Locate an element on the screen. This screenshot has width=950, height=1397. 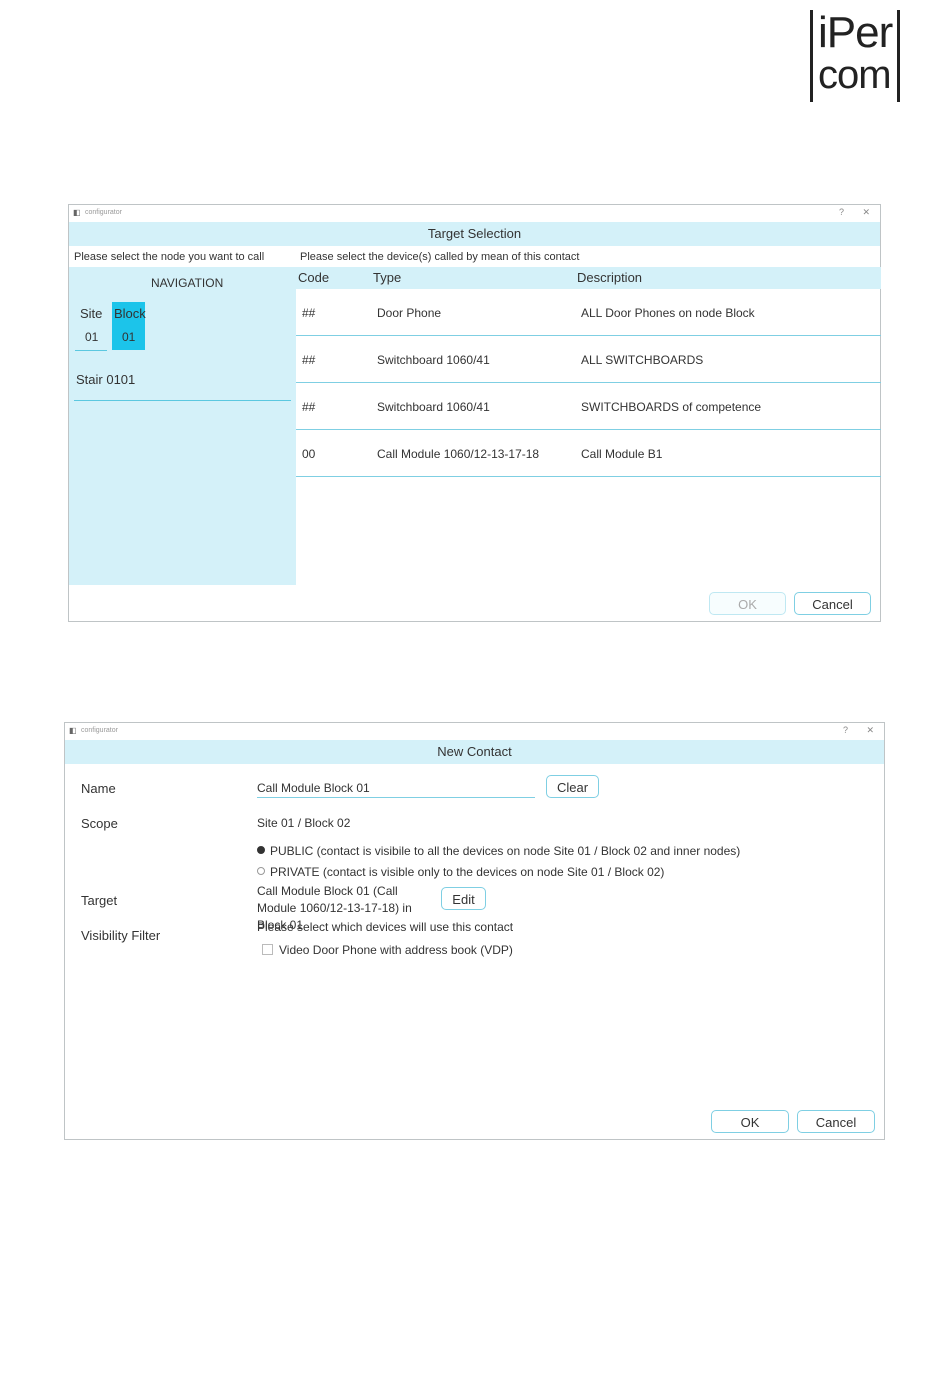
node-instruction: Please select the node you want to call is located at coordinates (169, 257).